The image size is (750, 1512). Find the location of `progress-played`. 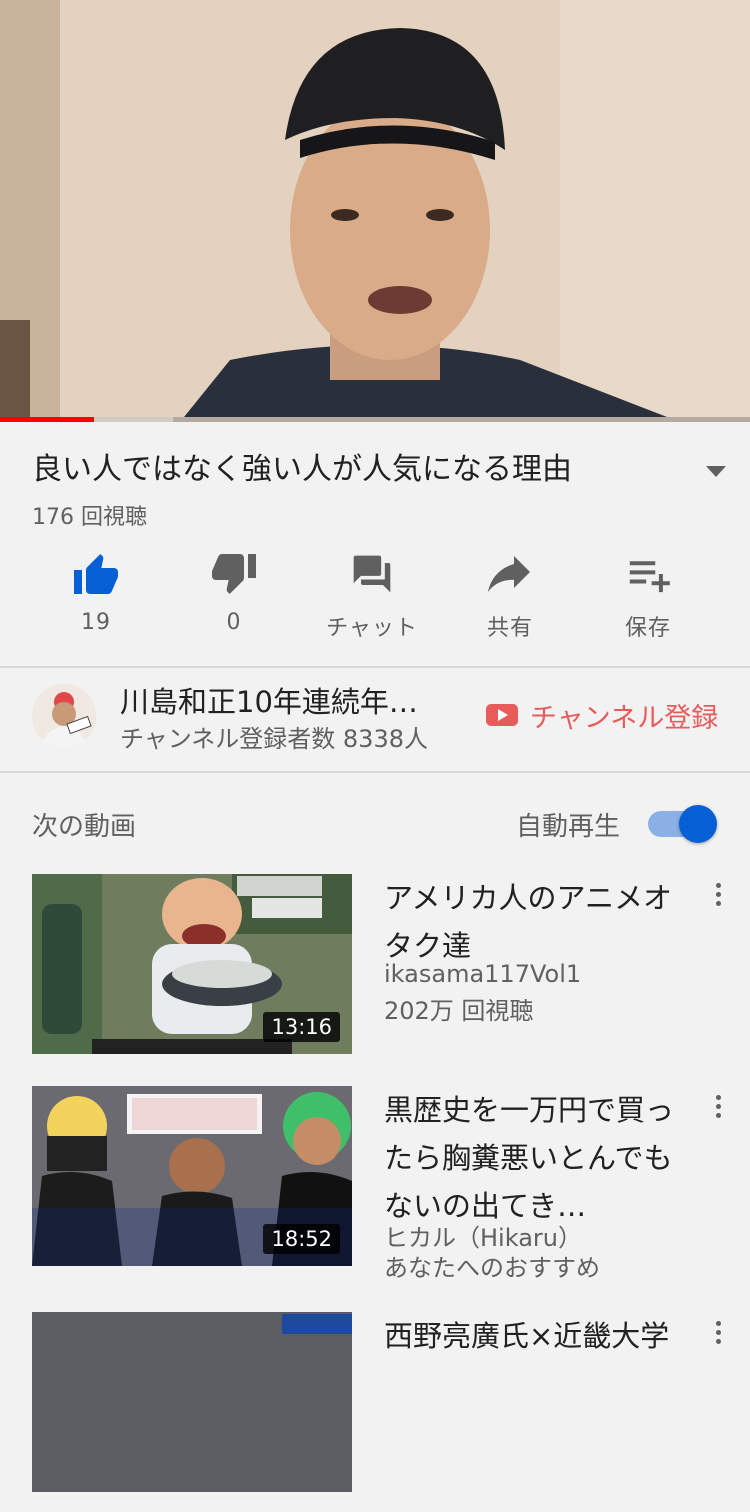

progress-played is located at coordinates (47, 419).